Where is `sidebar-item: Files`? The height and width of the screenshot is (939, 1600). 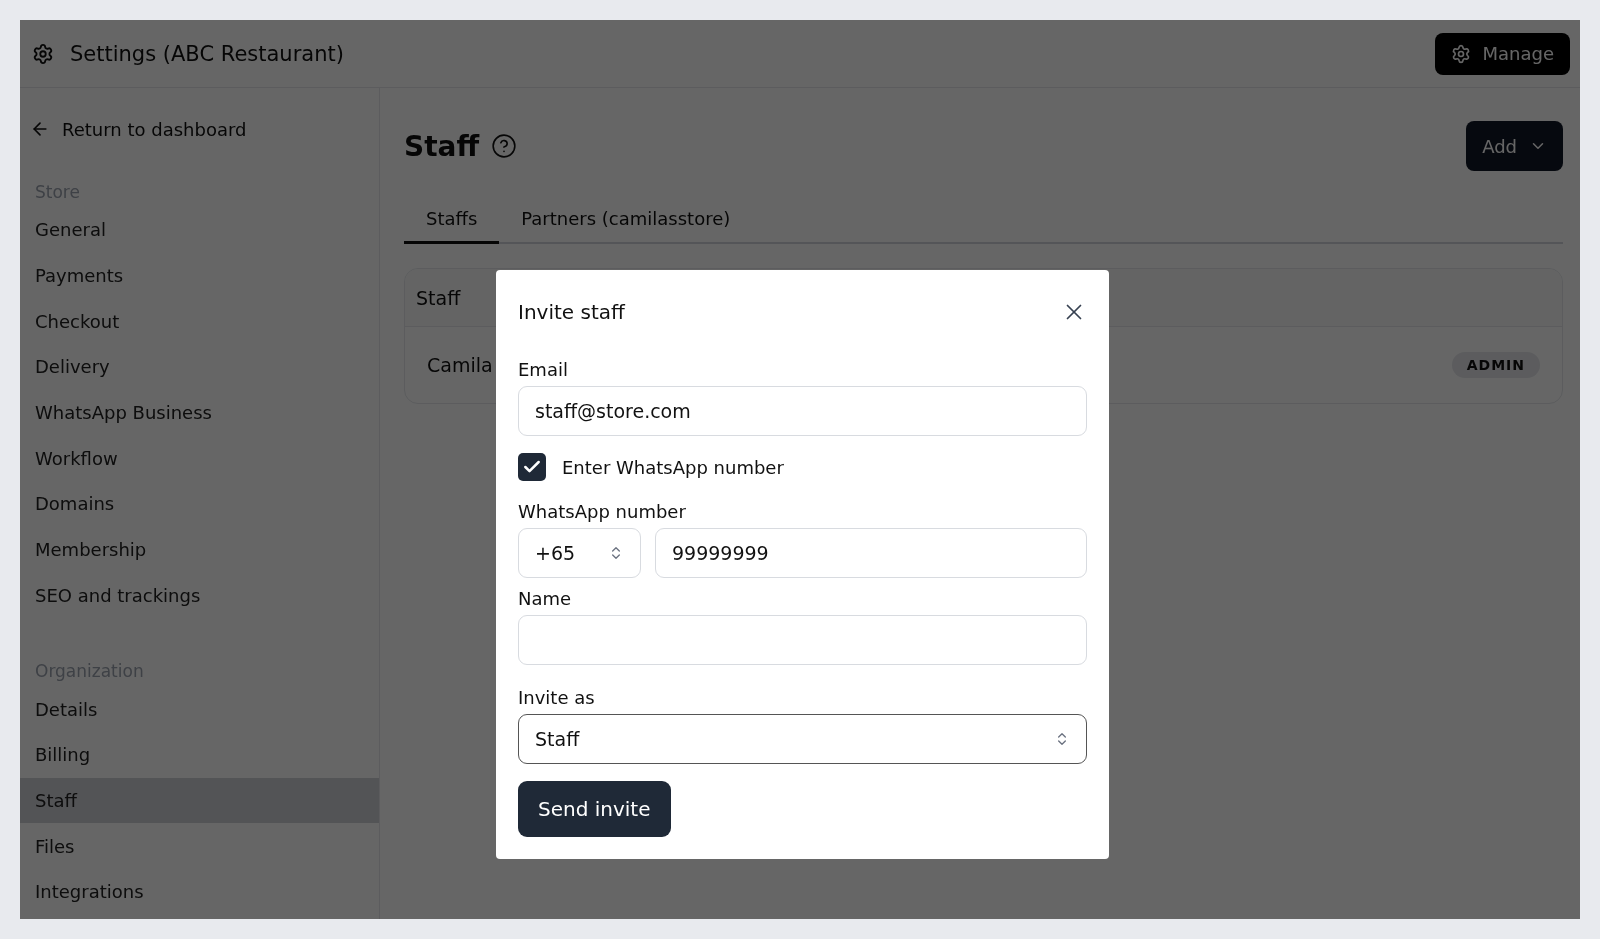 sidebar-item: Files is located at coordinates (199, 846).